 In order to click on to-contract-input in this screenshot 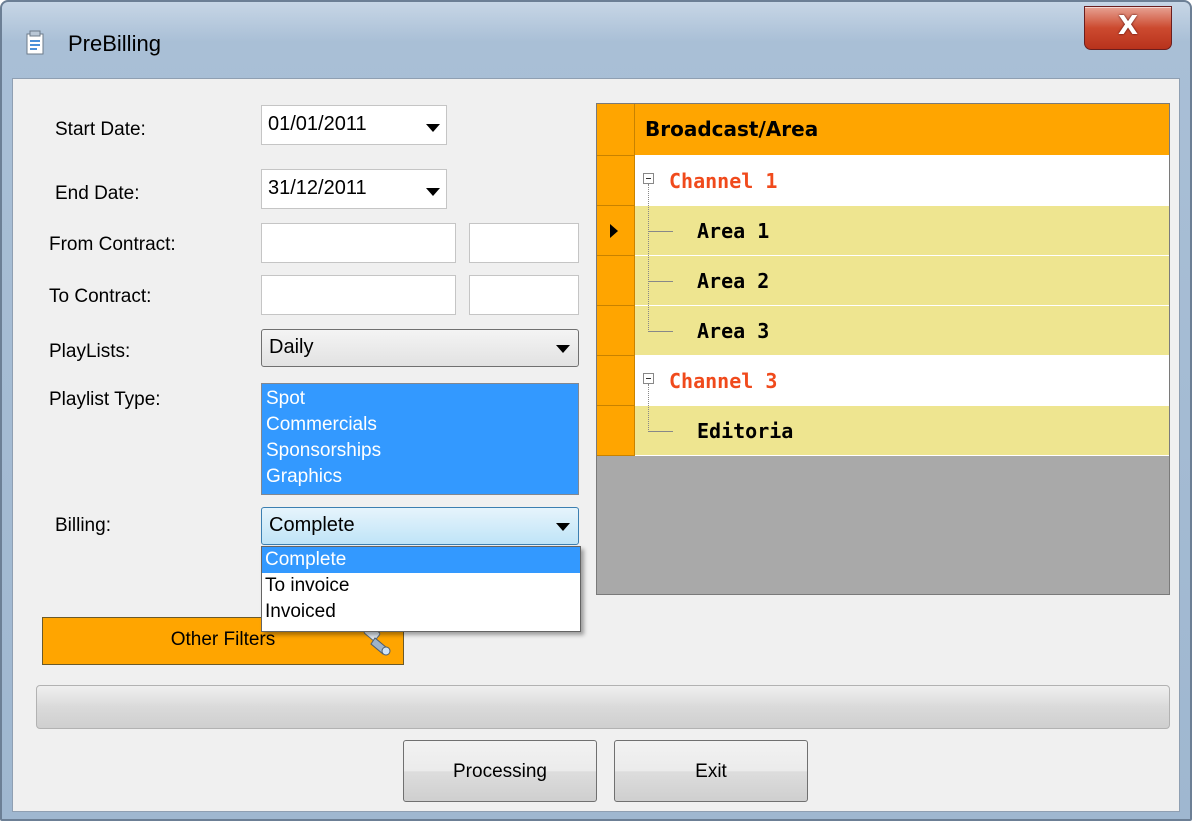, I will do `click(358, 295)`.